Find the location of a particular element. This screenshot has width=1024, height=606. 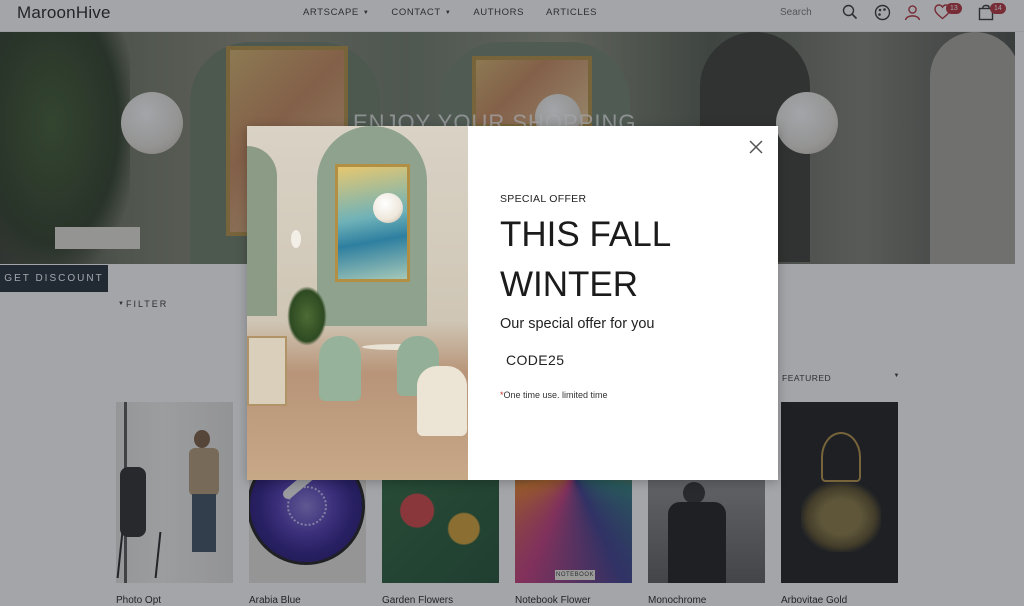

note-text: One time use. limited time is located at coordinates (555, 395).